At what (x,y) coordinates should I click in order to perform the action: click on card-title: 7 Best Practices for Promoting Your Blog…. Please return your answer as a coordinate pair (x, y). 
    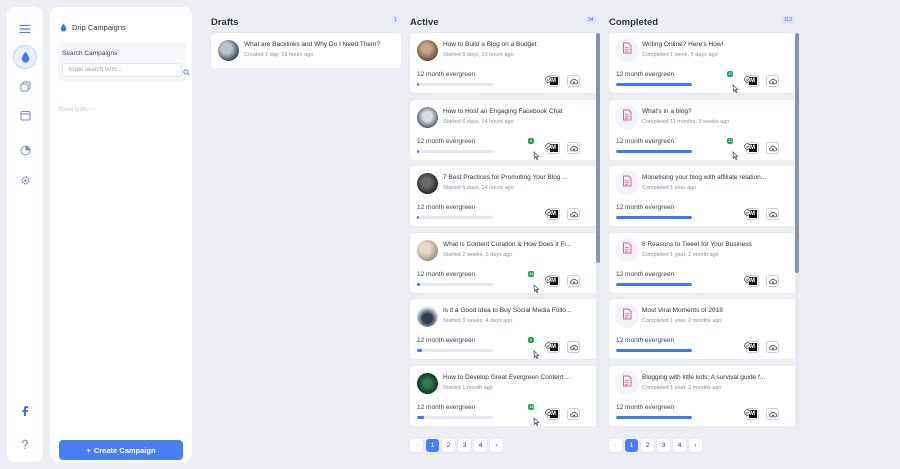
    Looking at the image, I should click on (505, 178).